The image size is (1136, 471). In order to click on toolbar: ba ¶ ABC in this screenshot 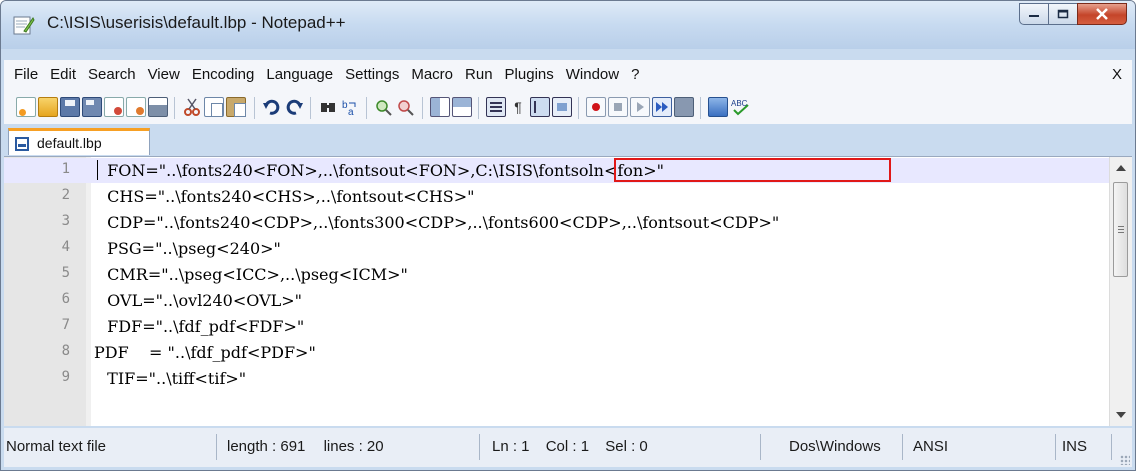, I will do `click(568, 107)`.